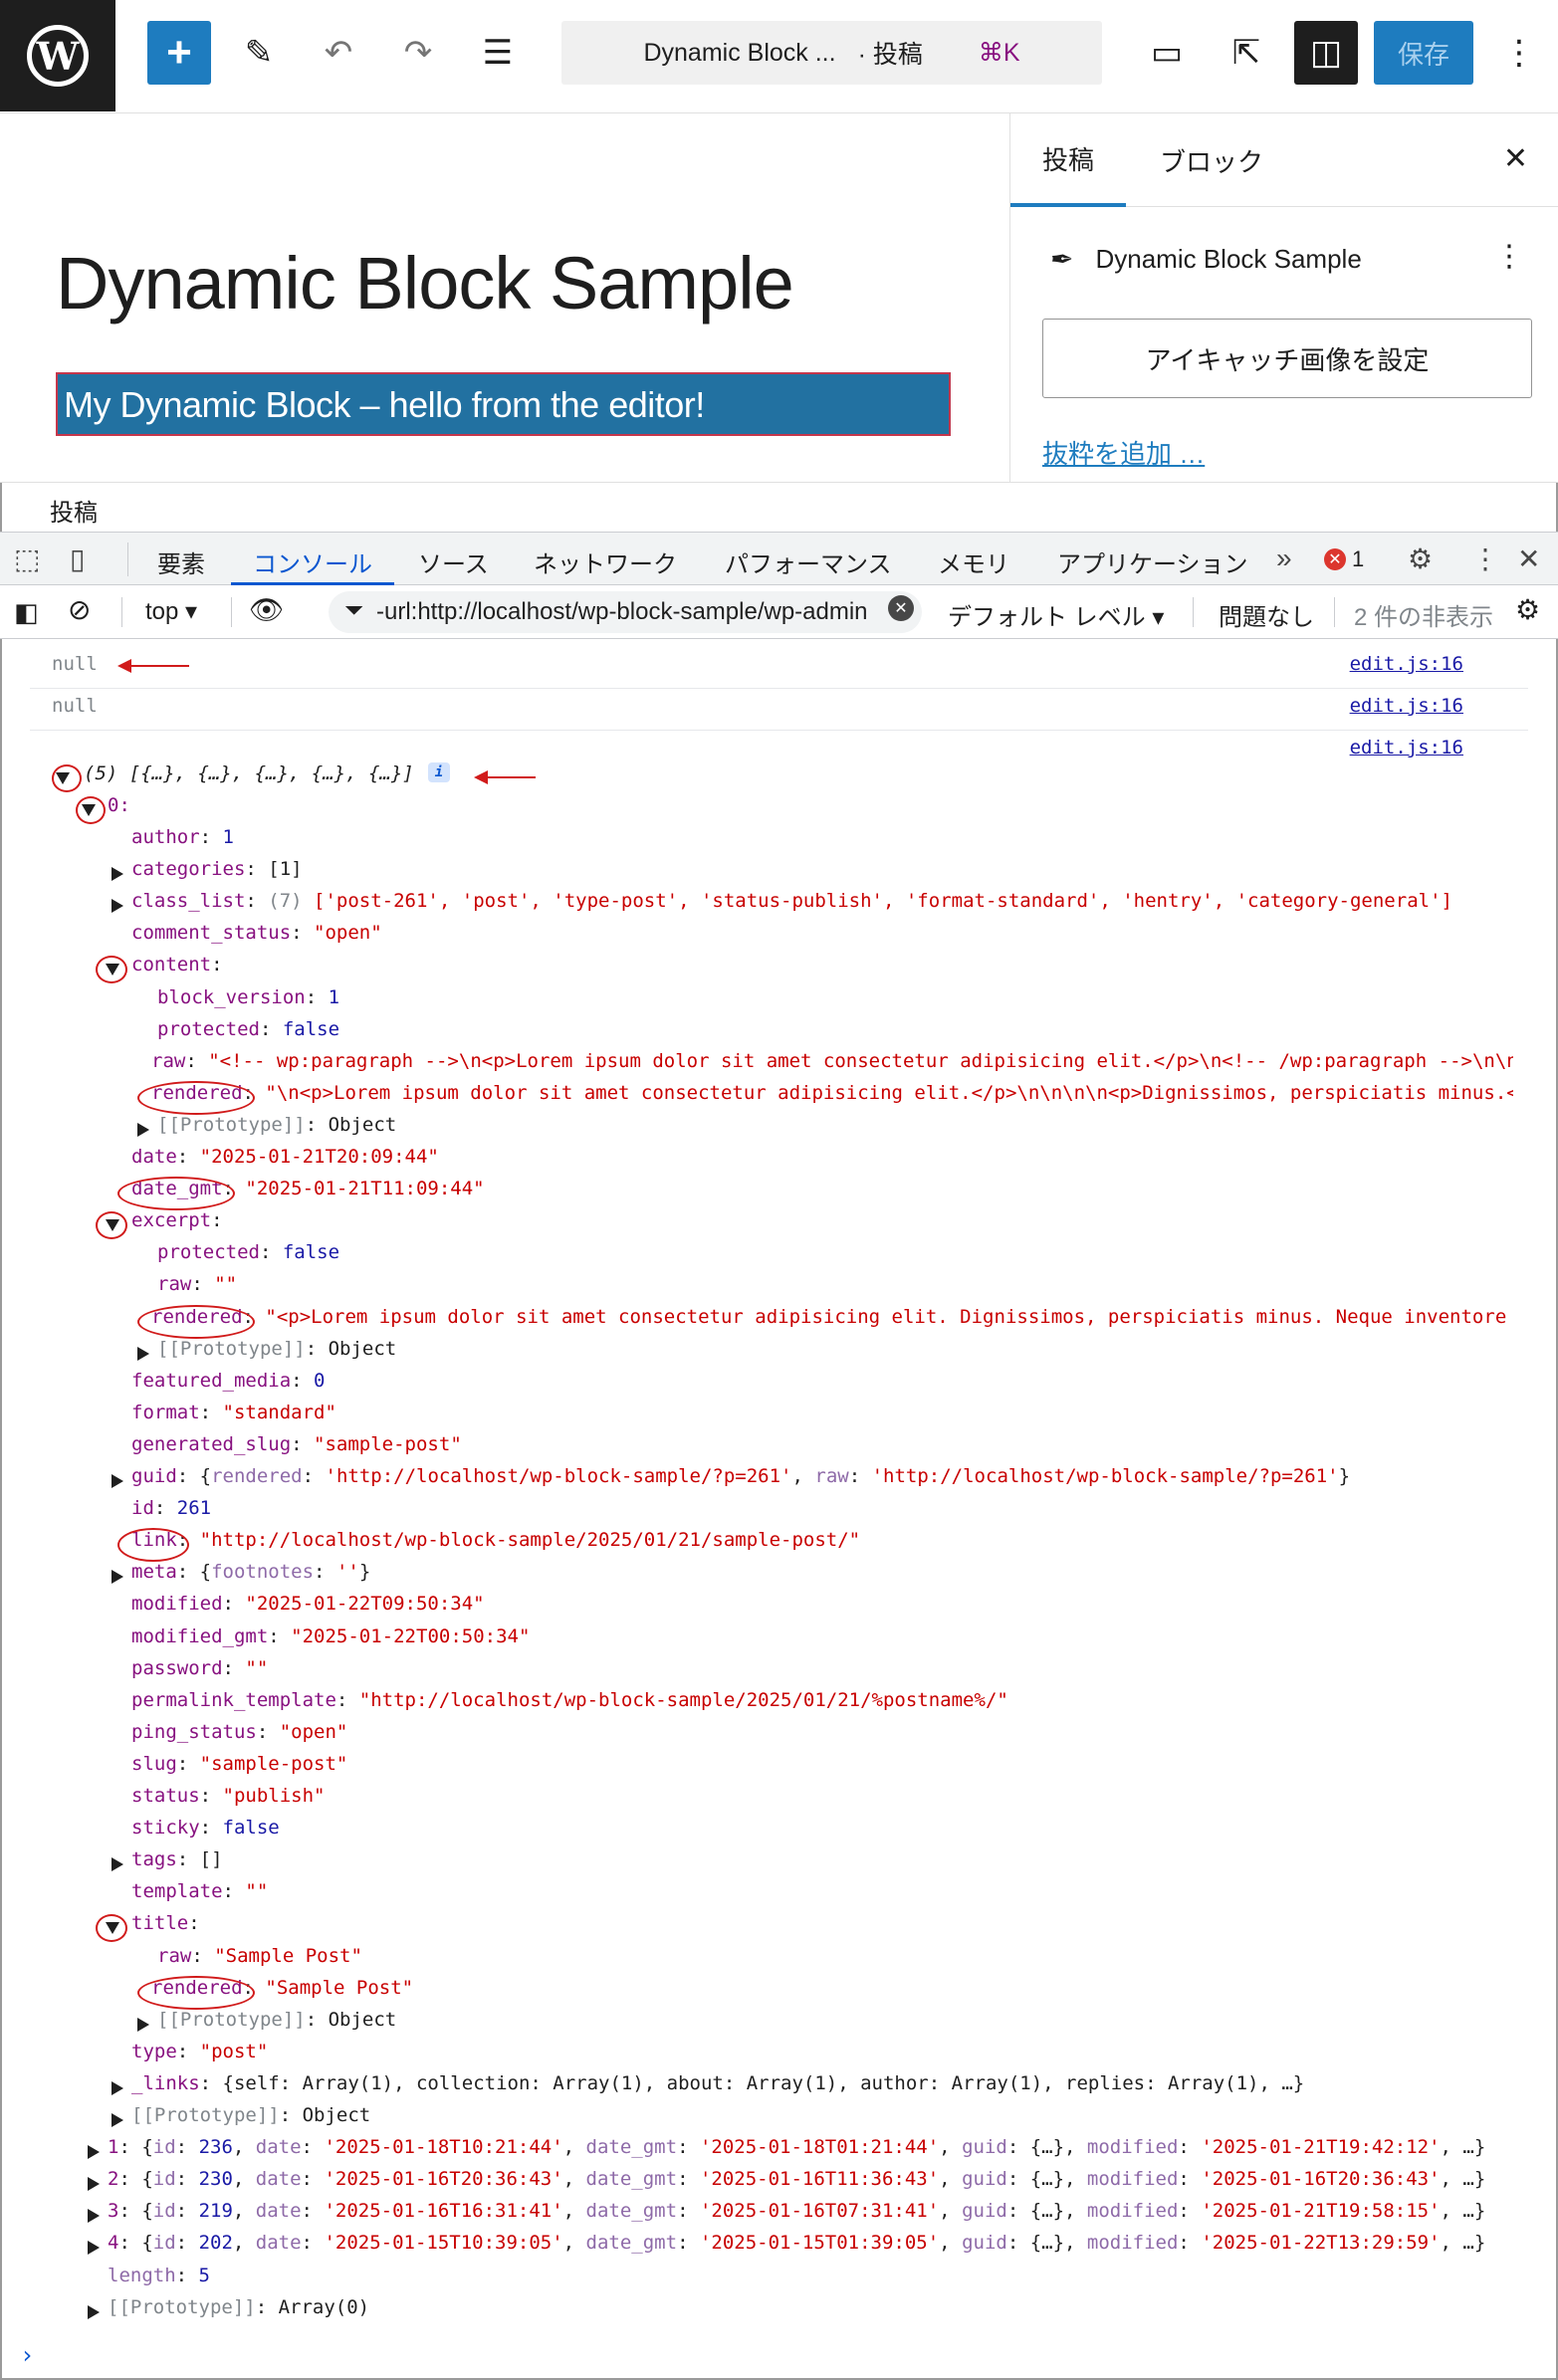 The width and height of the screenshot is (1558, 2380). Describe the element at coordinates (165, 837) in the screenshot. I see `property-key: author` at that location.